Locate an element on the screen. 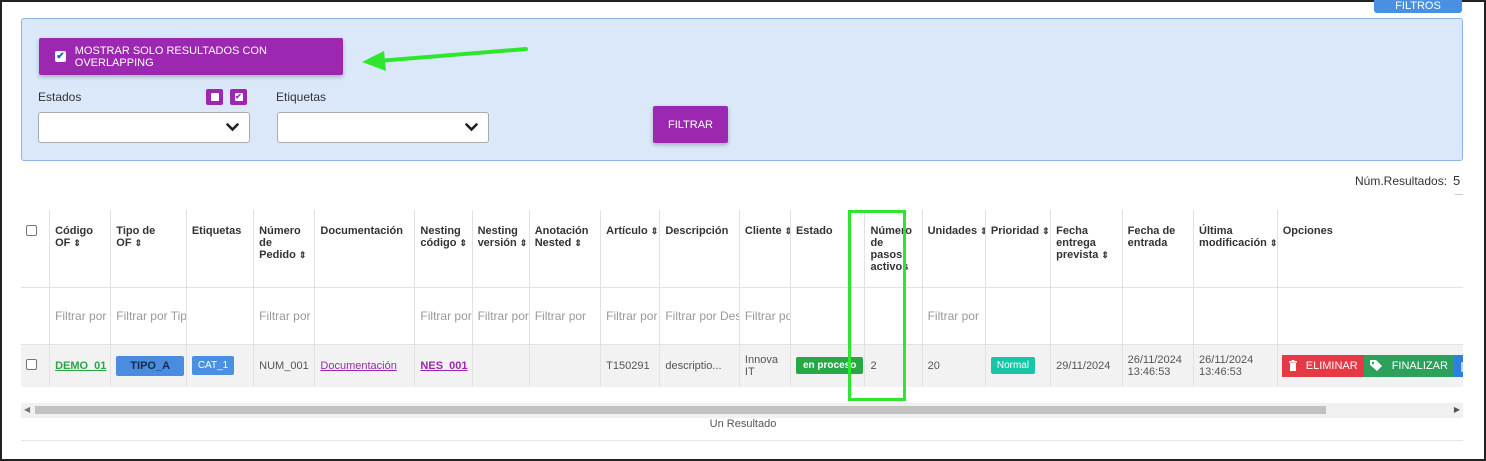  col-header-cliente: Cliente⇕ is located at coordinates (765, 249).